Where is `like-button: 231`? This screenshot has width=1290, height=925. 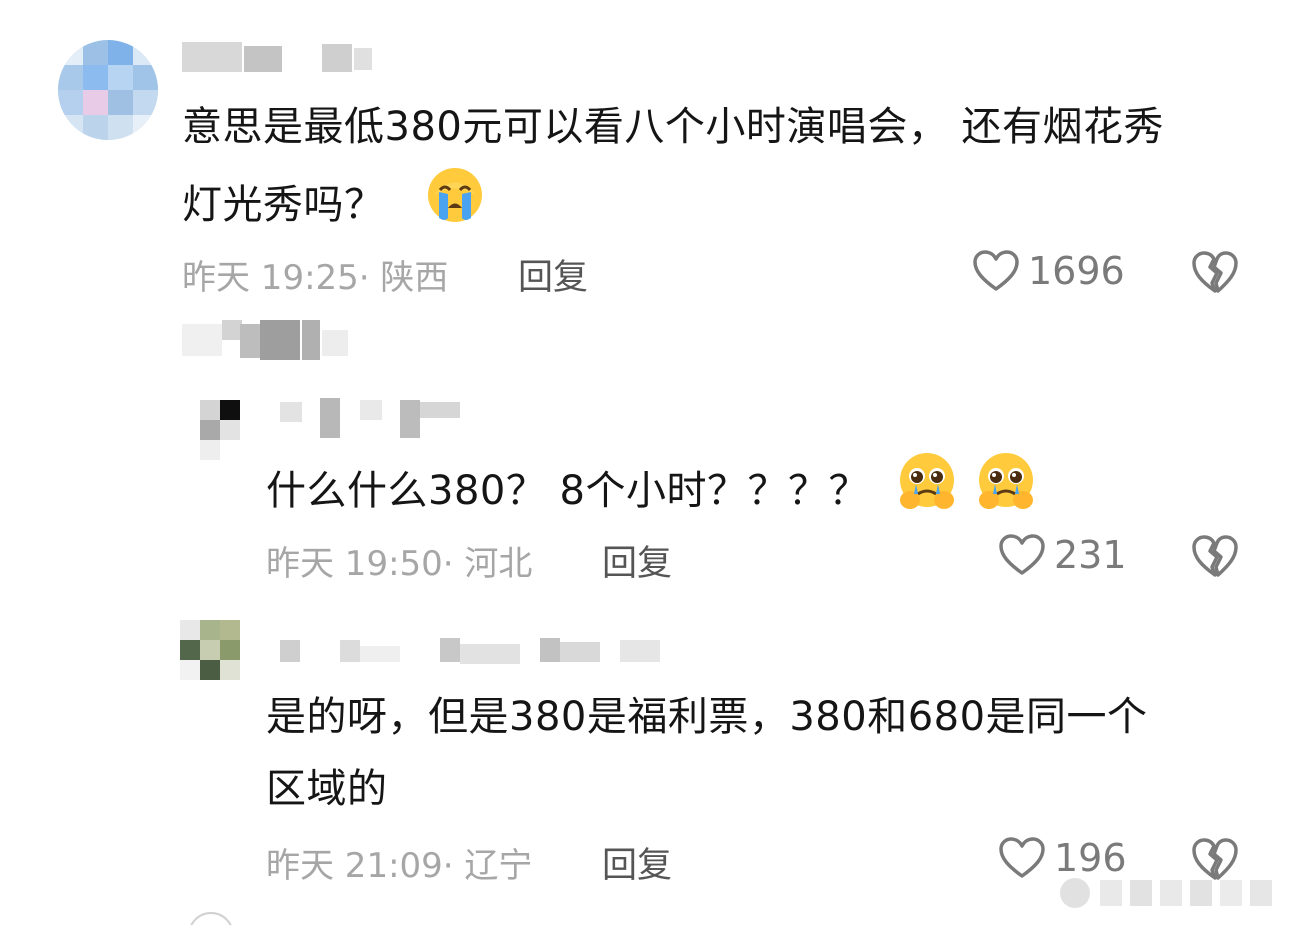
like-button: 231 is located at coordinates (1062, 555).